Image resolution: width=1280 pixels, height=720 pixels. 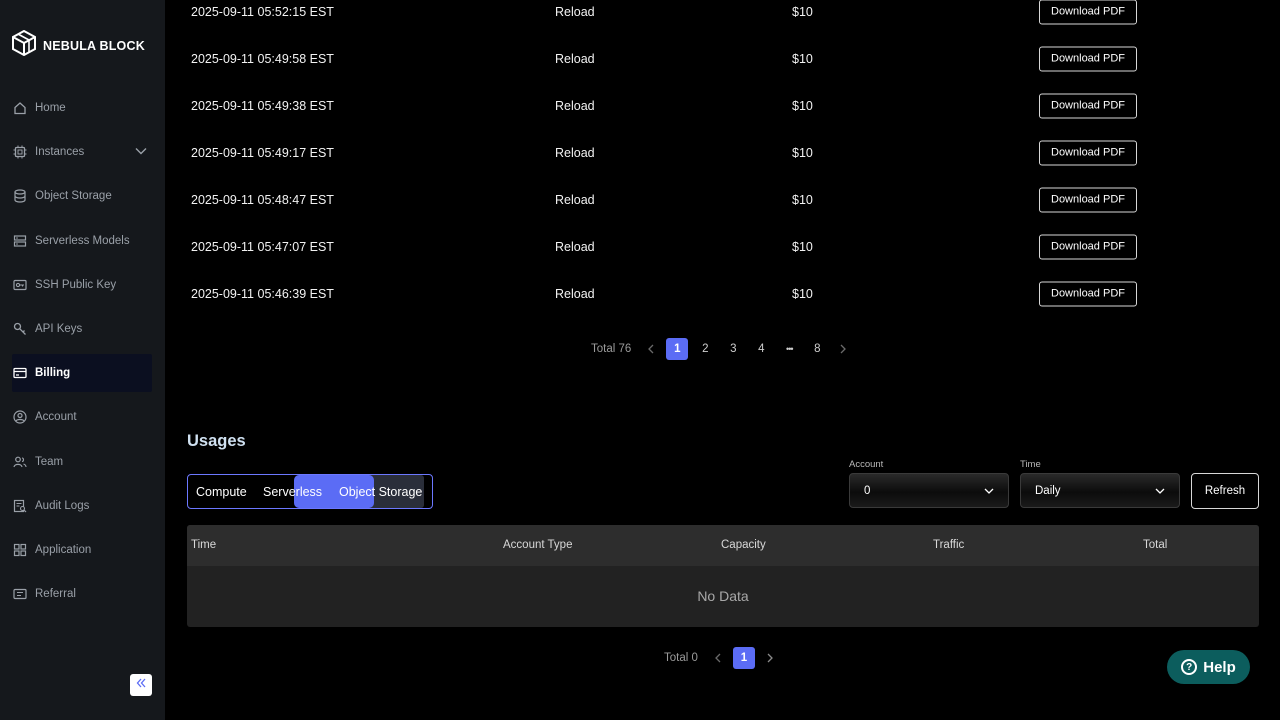 I want to click on sidebar-item-object-storage: Object Storage, so click(x=82, y=196).